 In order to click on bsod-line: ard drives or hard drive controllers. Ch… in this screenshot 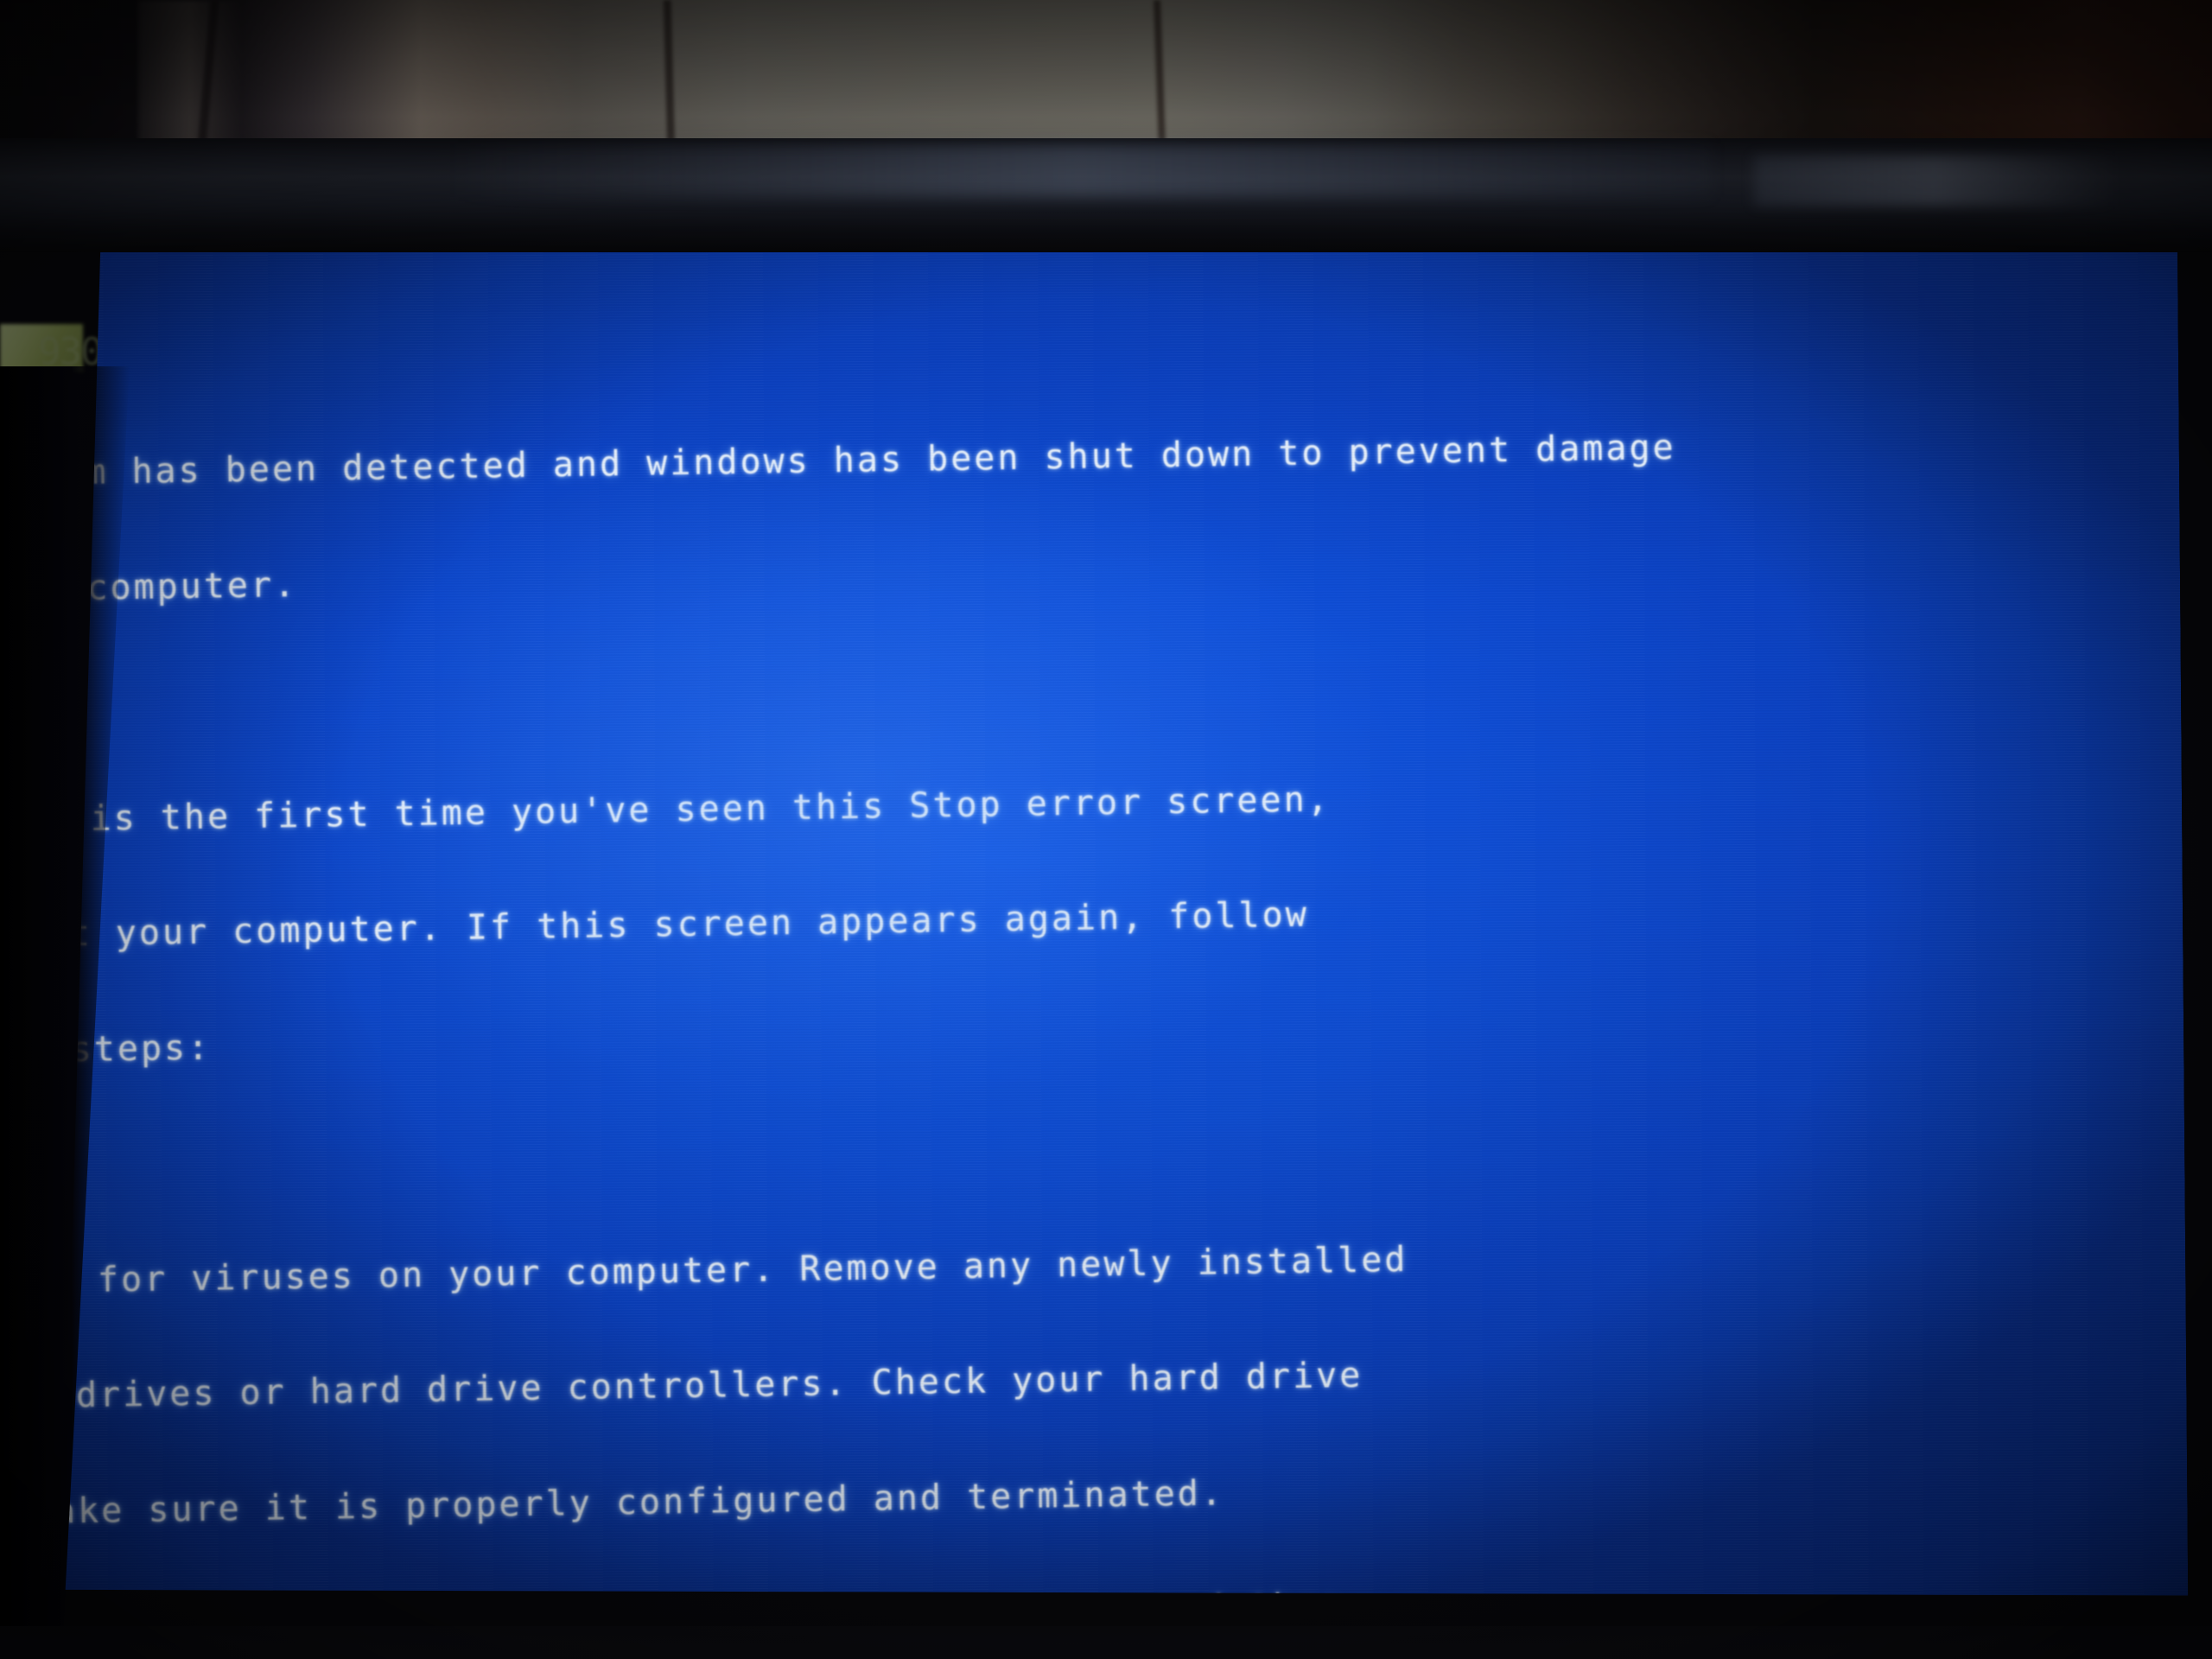, I will do `click(681, 1386)`.